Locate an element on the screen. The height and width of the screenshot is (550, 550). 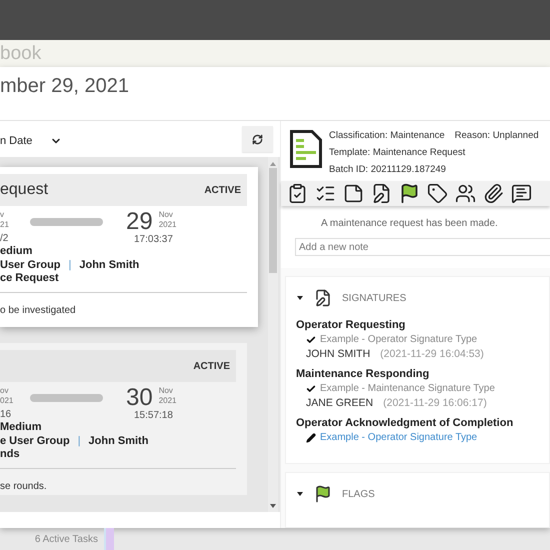
refresh-icon is located at coordinates (257, 139).